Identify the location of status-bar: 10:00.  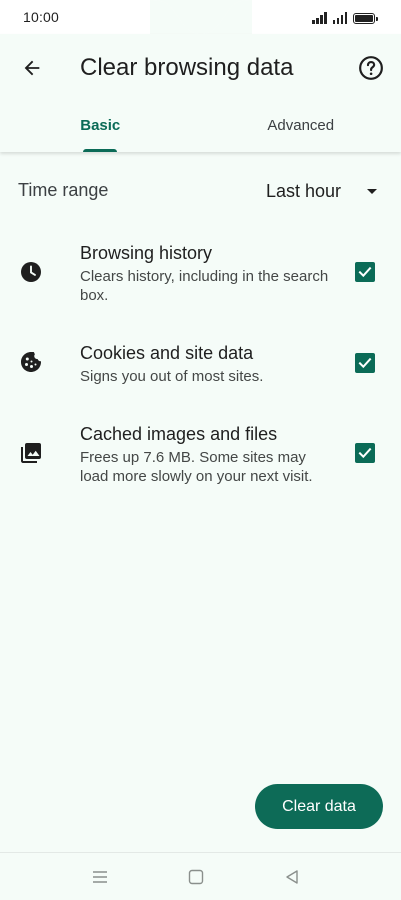
(200, 17).